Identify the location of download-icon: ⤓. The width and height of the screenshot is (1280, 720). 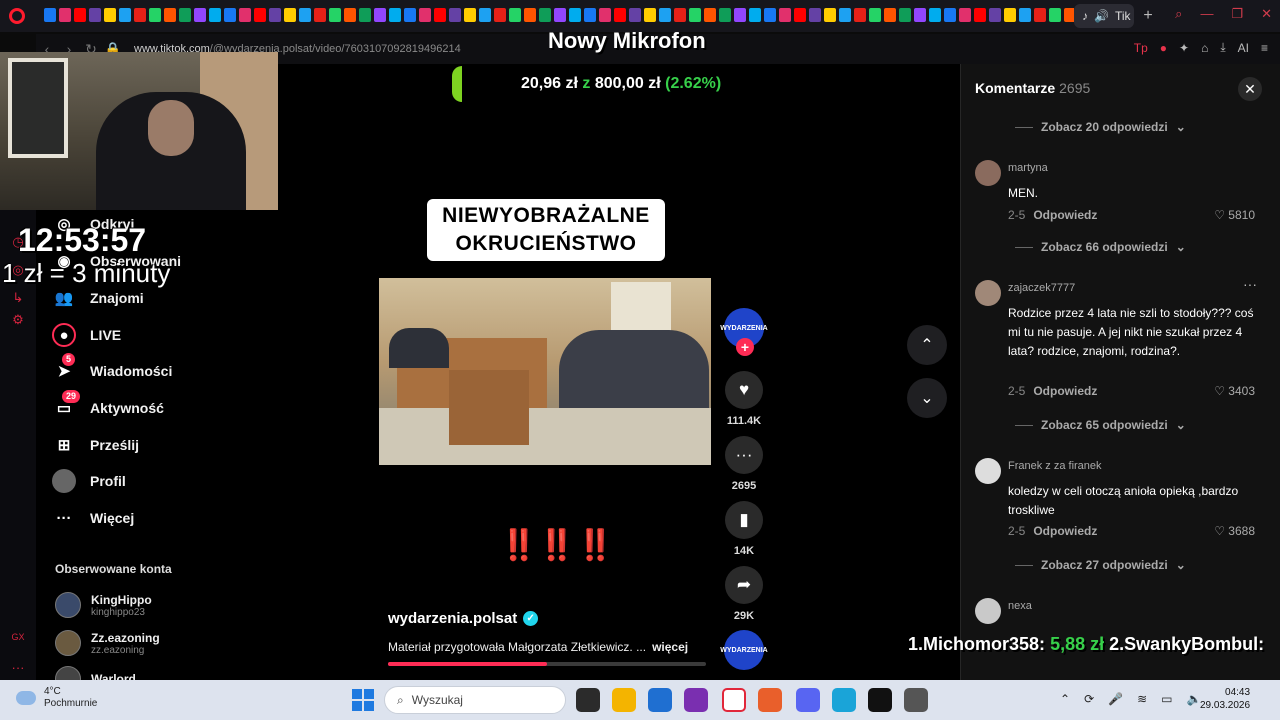
(1222, 47).